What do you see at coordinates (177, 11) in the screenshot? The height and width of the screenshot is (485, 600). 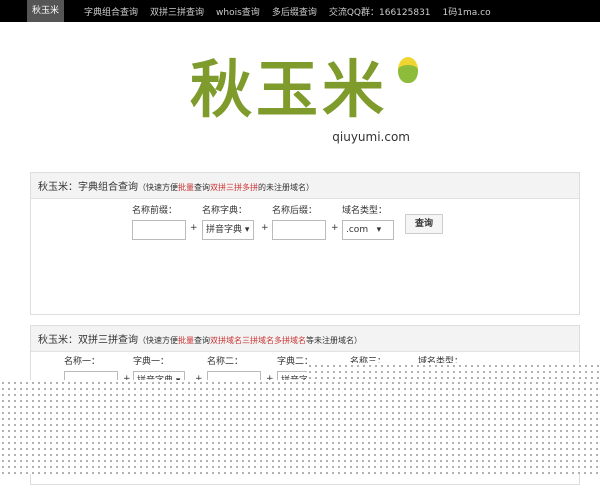 I see `nav-pinyin: 双拼三拼查询` at bounding box center [177, 11].